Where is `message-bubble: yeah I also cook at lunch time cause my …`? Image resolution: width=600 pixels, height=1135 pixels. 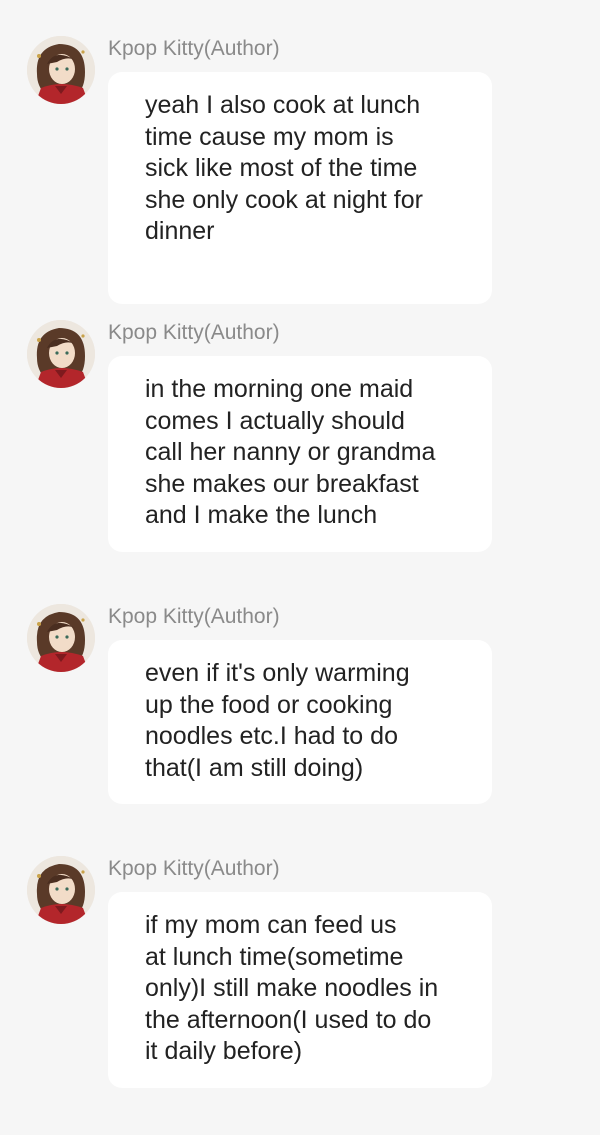
message-bubble: yeah I also cook at lunch time cause my … is located at coordinates (300, 188).